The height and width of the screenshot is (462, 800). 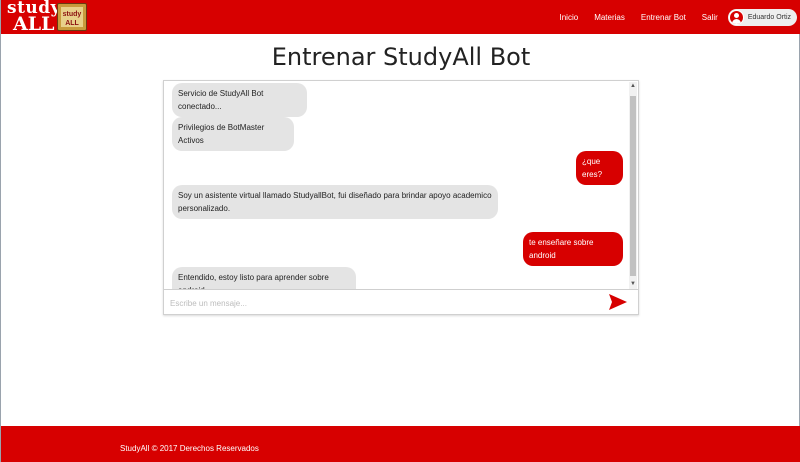 What do you see at coordinates (618, 302) in the screenshot?
I see `send-icon` at bounding box center [618, 302].